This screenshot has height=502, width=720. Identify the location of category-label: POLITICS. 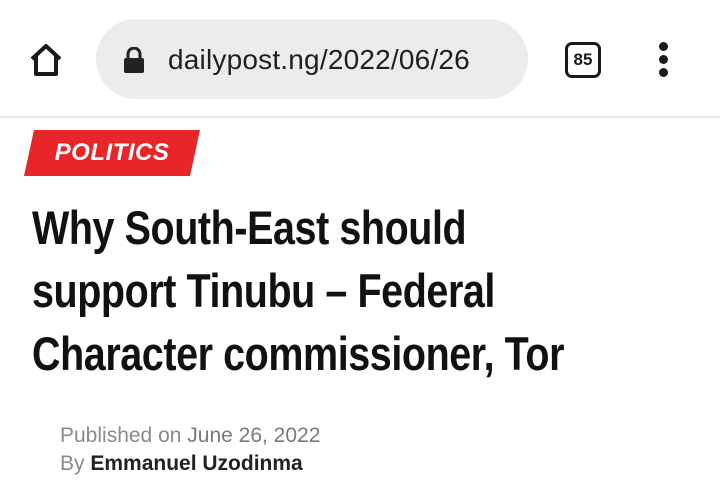
(112, 152).